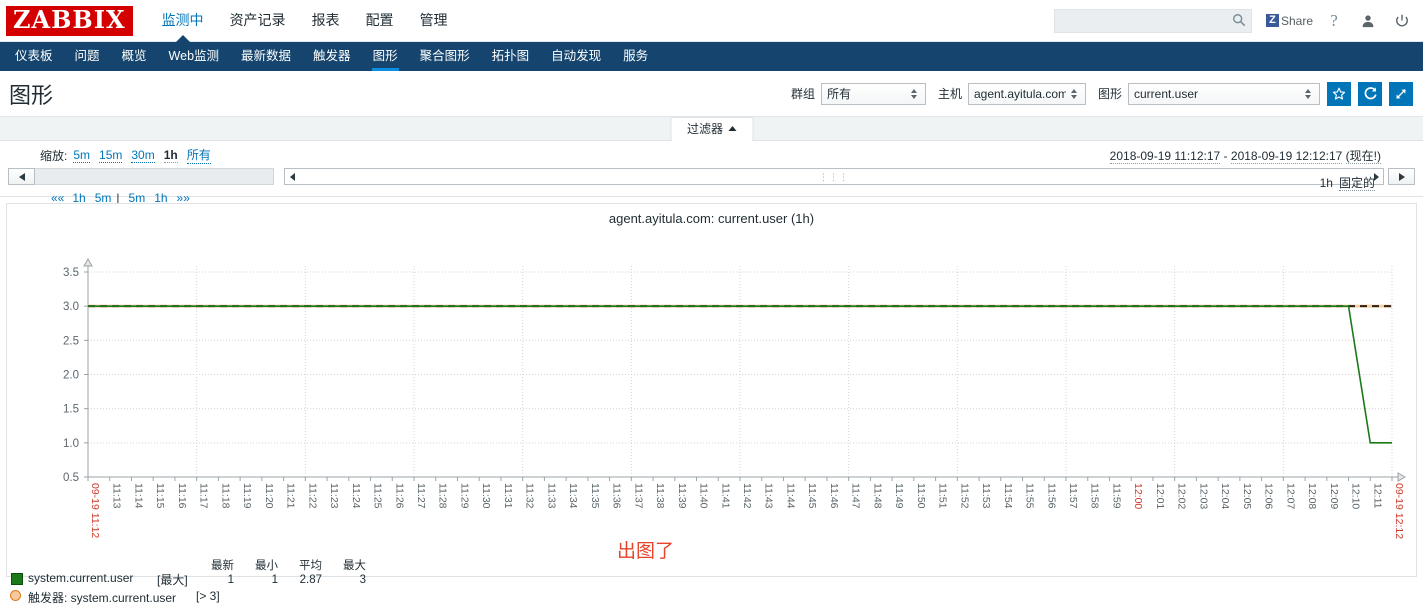  Describe the element at coordinates (111, 155) in the screenshot. I see `zoom-option-15m: 15m` at that location.